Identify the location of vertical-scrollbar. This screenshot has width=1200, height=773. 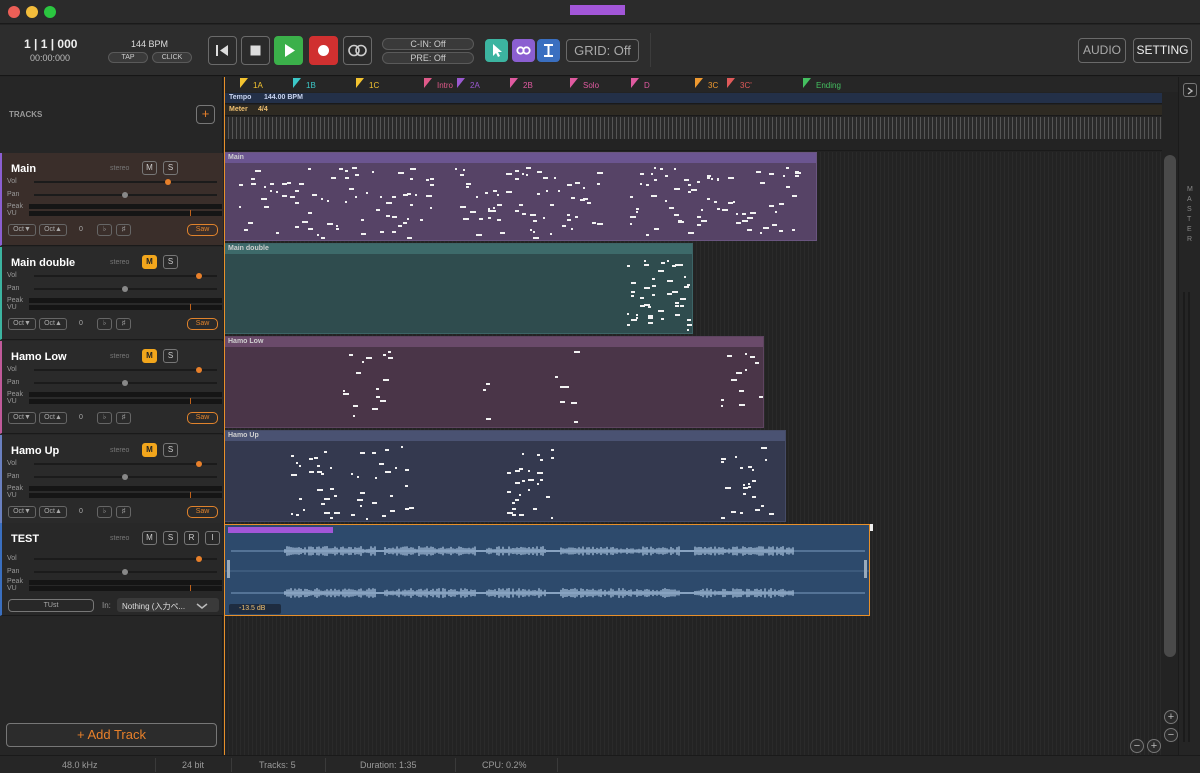
(1170, 406).